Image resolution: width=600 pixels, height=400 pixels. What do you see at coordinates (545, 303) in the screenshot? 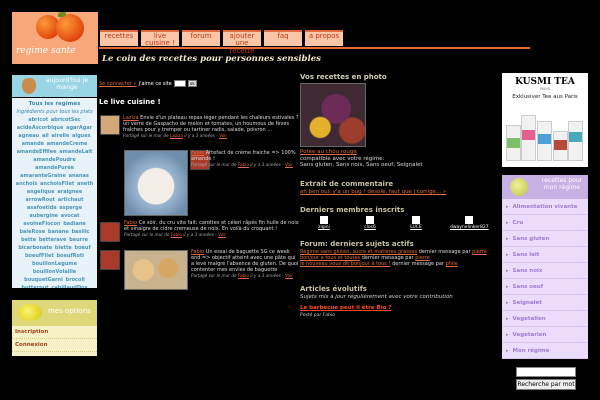
I see `diet-item: Seignalet` at bounding box center [545, 303].